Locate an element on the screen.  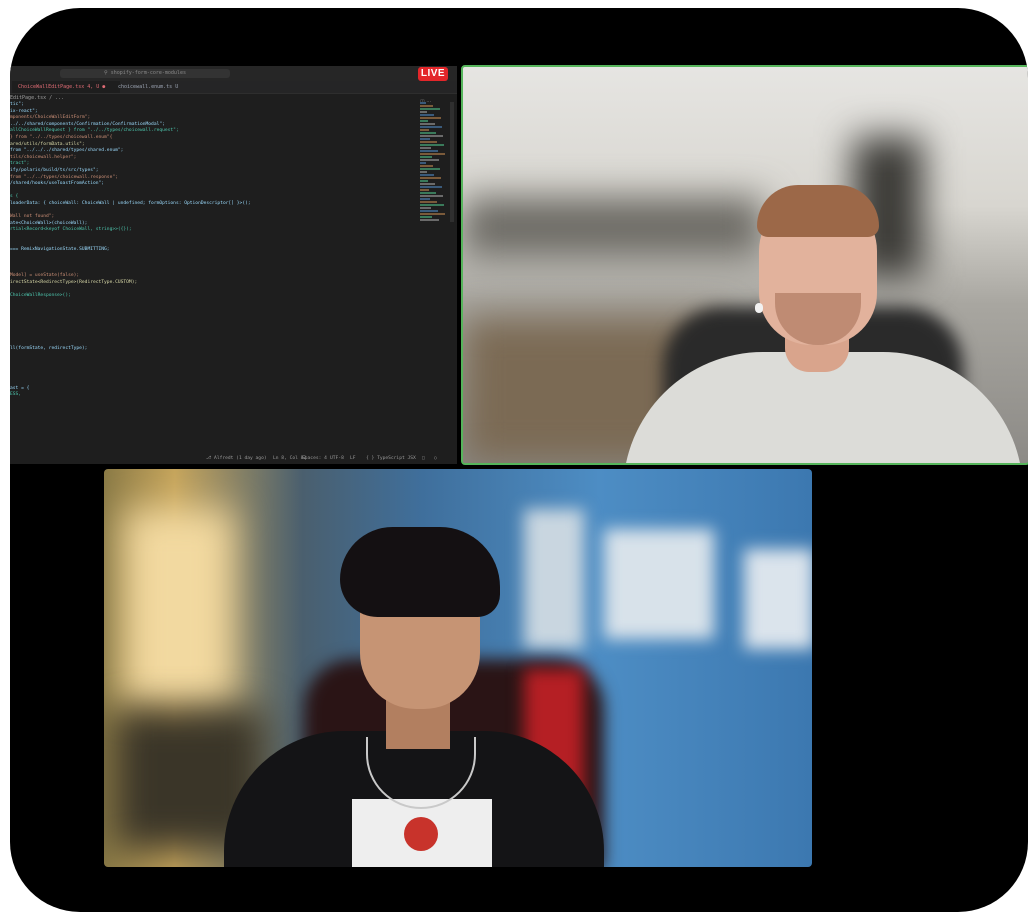
code-line: ast = { is located at coordinates (210, 389).